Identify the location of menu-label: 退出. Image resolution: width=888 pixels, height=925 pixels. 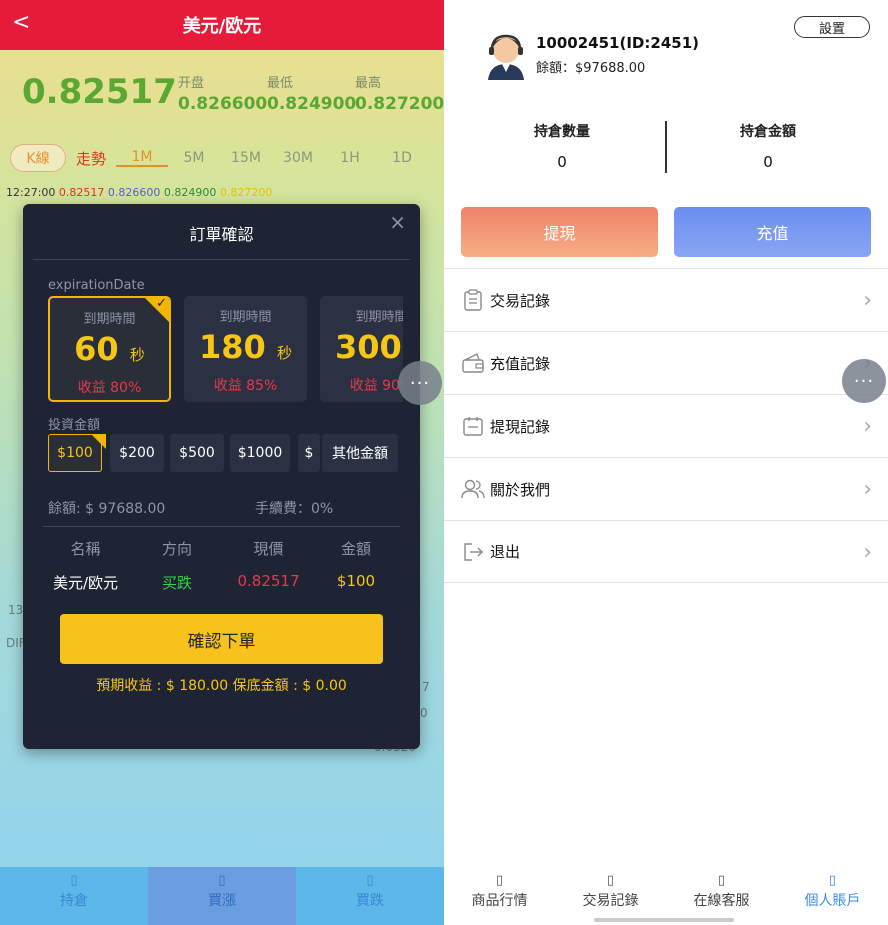
(505, 552).